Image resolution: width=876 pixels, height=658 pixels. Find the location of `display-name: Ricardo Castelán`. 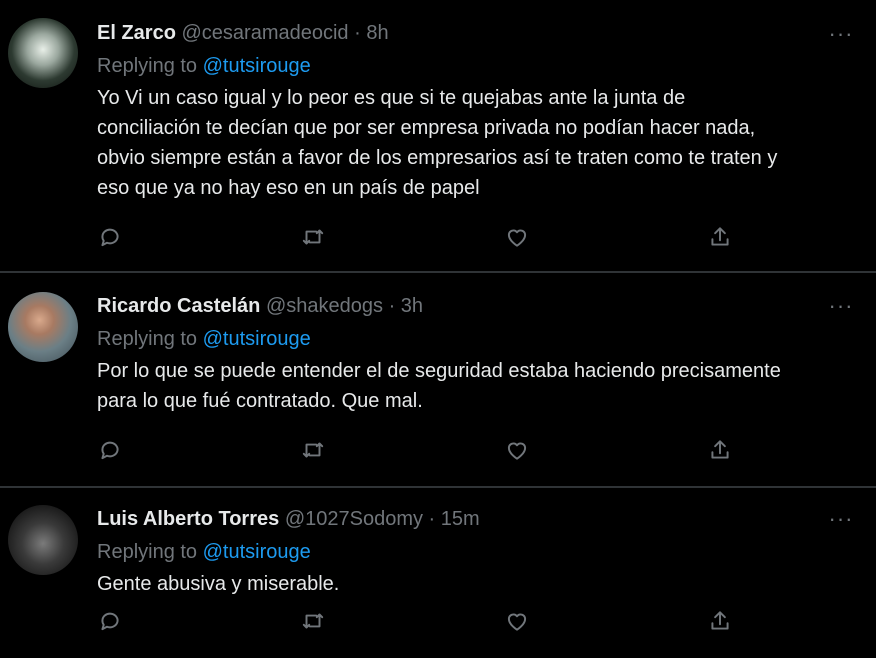

display-name: Ricardo Castelán is located at coordinates (178, 306).